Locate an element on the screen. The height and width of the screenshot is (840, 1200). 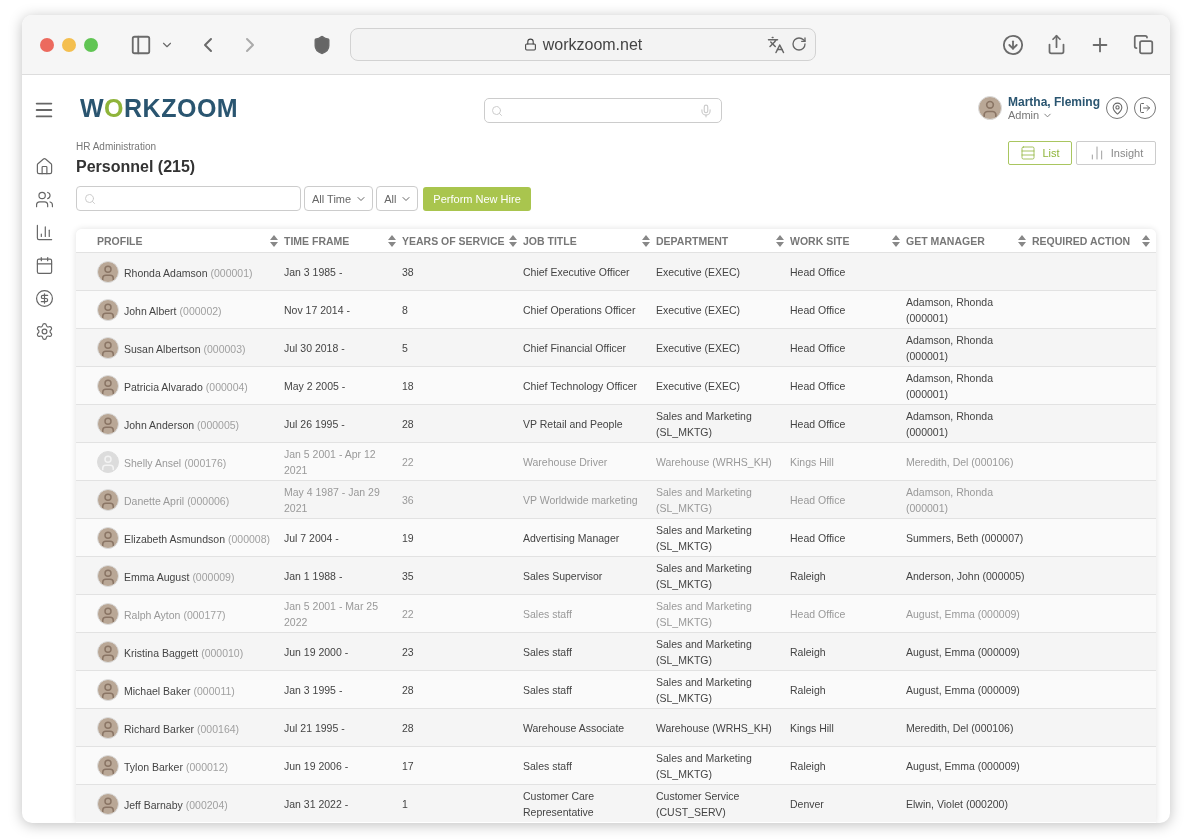
zoom-button is located at coordinates (91, 44).